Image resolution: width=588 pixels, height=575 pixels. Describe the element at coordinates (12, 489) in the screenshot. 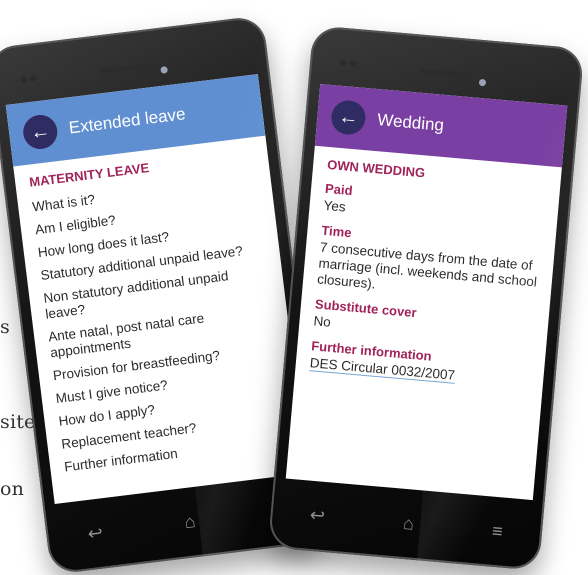

I see `background-text-fragment: on` at that location.